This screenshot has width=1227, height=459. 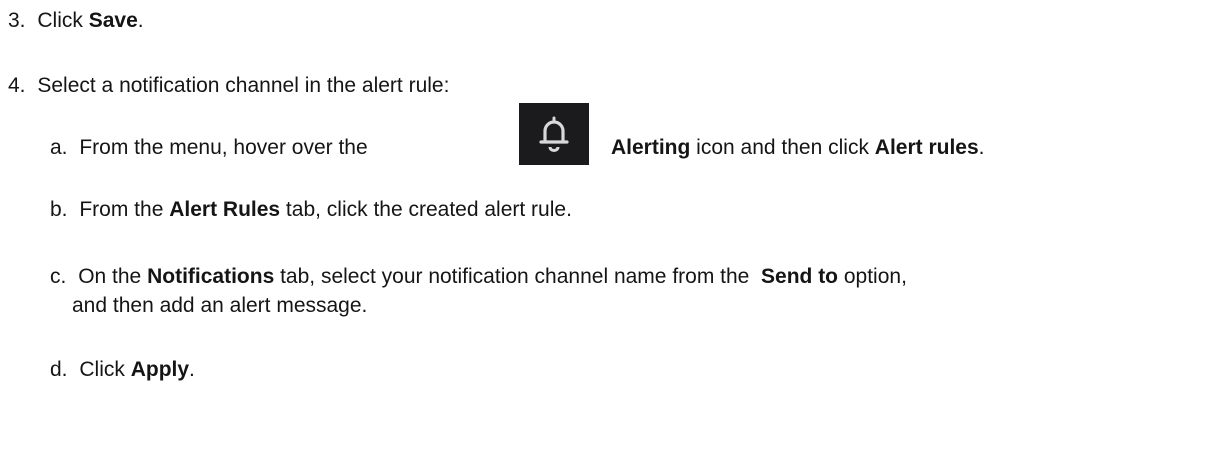 What do you see at coordinates (59, 209) in the screenshot?
I see `substep-letter: b.` at bounding box center [59, 209].